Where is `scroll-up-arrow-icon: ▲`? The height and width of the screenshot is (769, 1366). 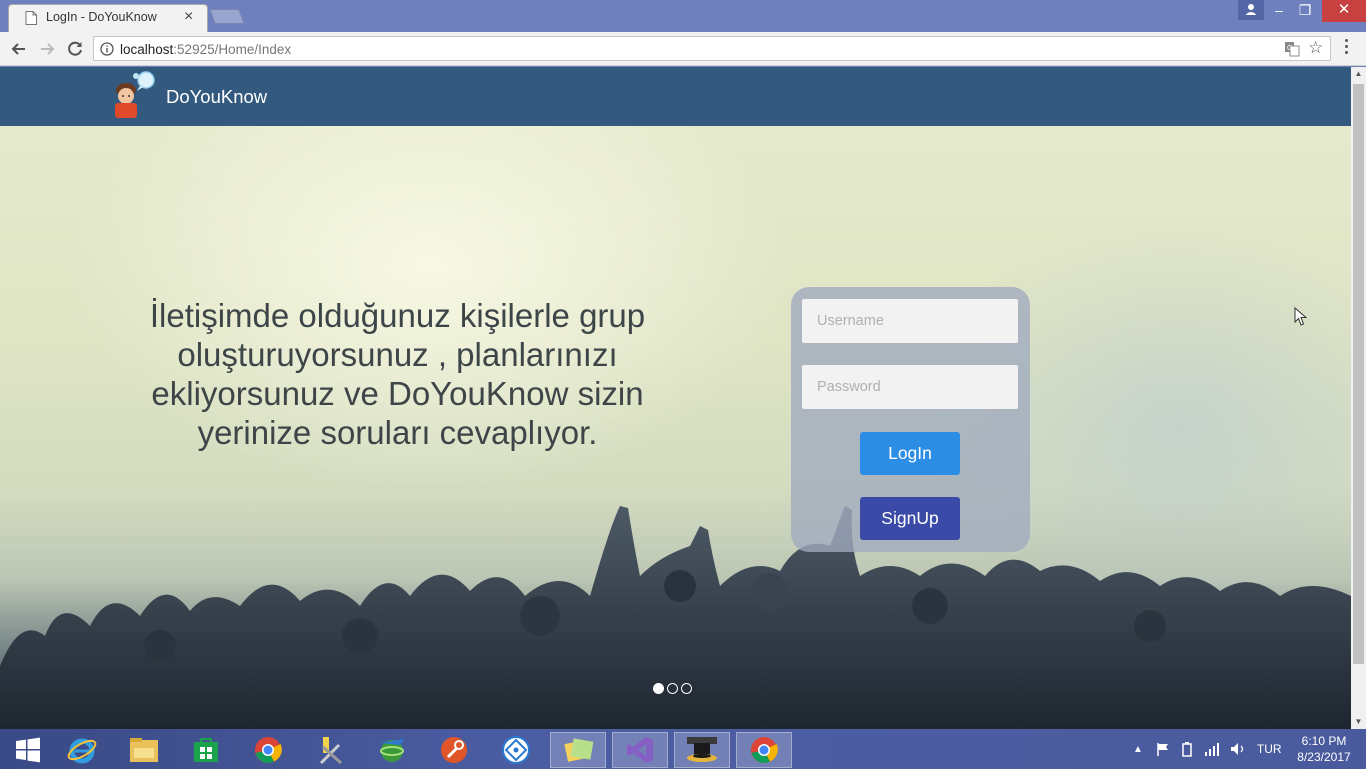
scroll-up-arrow-icon: ▲ is located at coordinates (1358, 74).